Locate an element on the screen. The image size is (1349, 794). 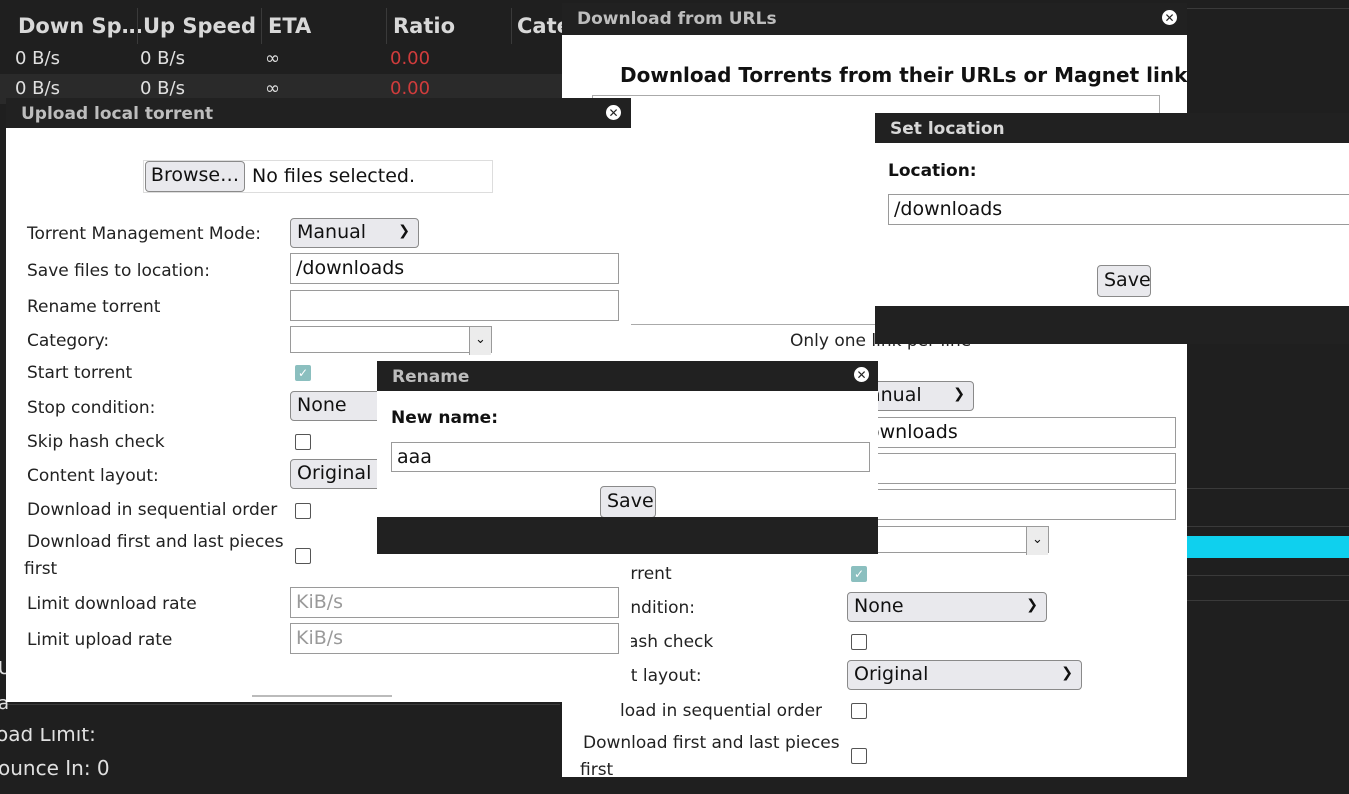
set-location-dialog: Set location Location: /downloads Save is located at coordinates (1112, 228).